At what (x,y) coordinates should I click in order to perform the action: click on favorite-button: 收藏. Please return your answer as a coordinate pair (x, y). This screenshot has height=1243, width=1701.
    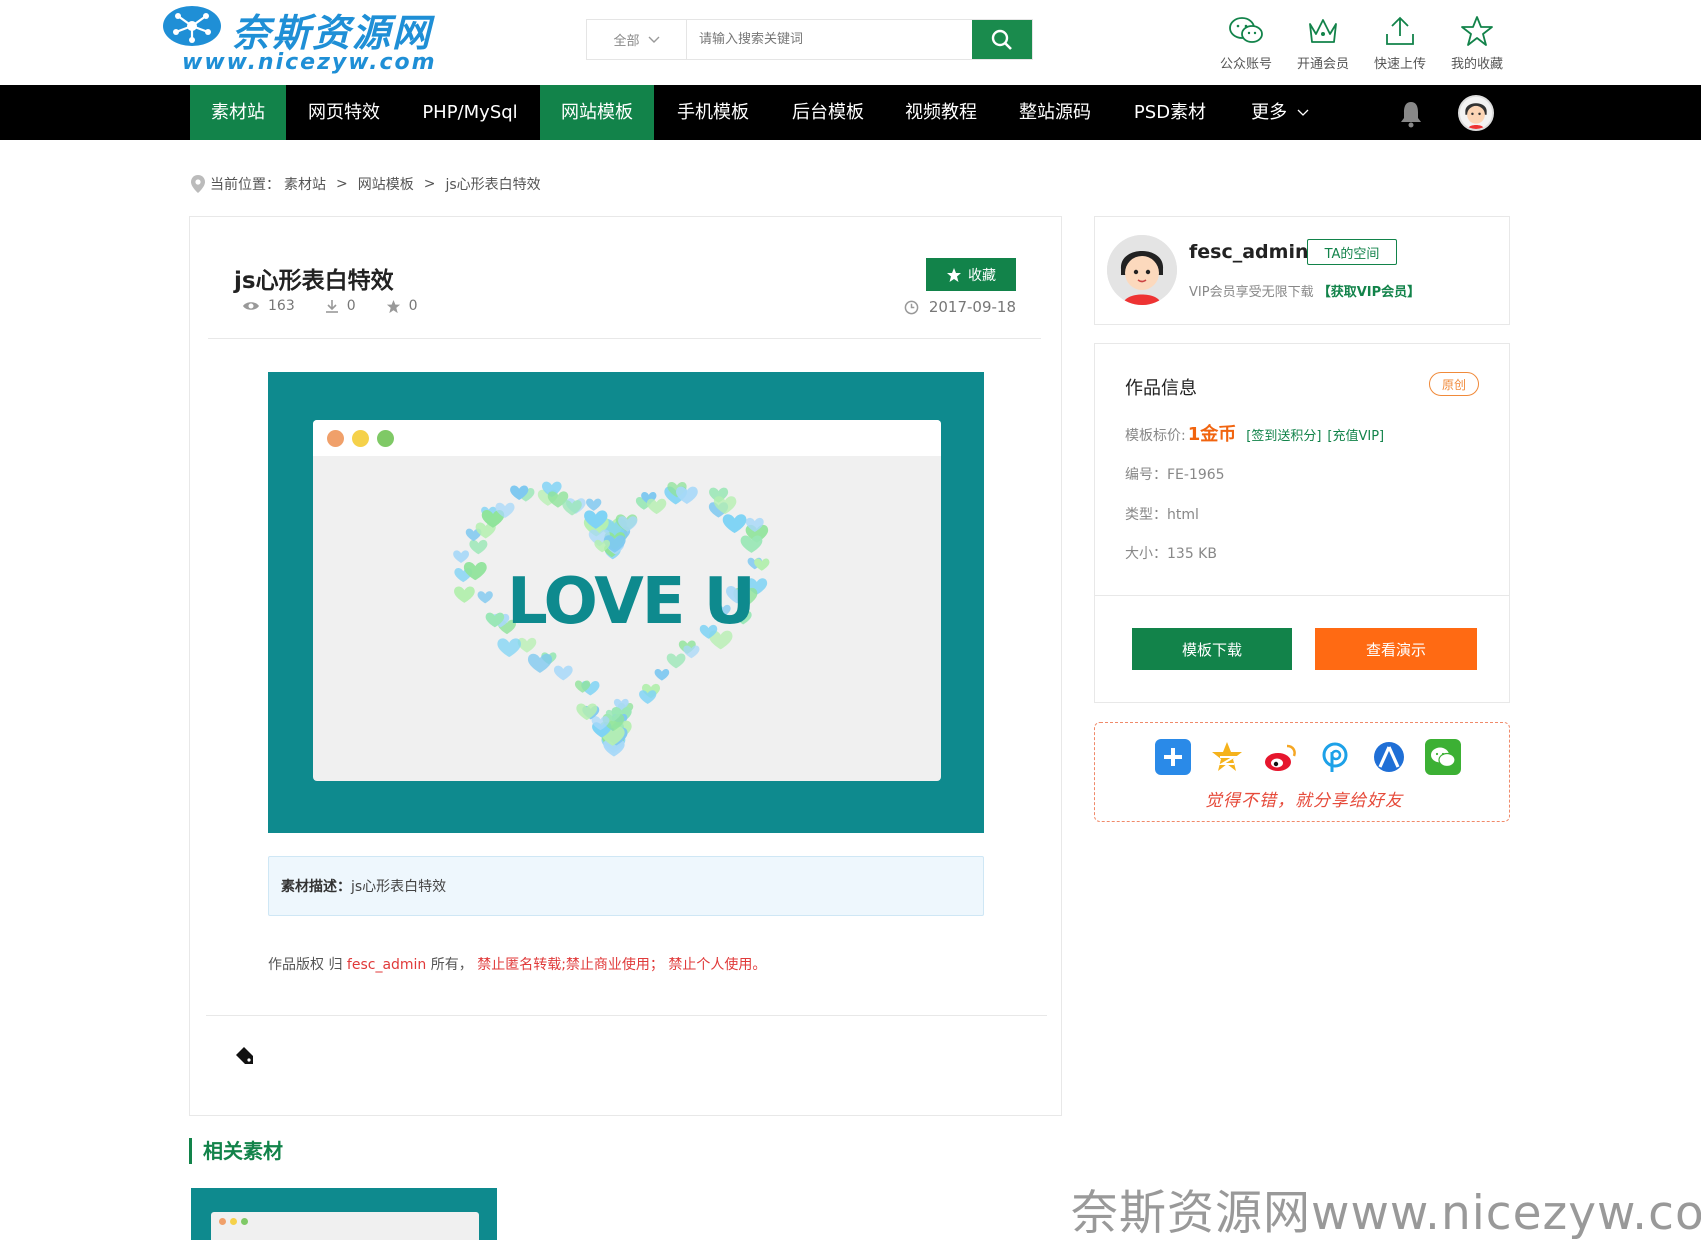
    Looking at the image, I should click on (971, 274).